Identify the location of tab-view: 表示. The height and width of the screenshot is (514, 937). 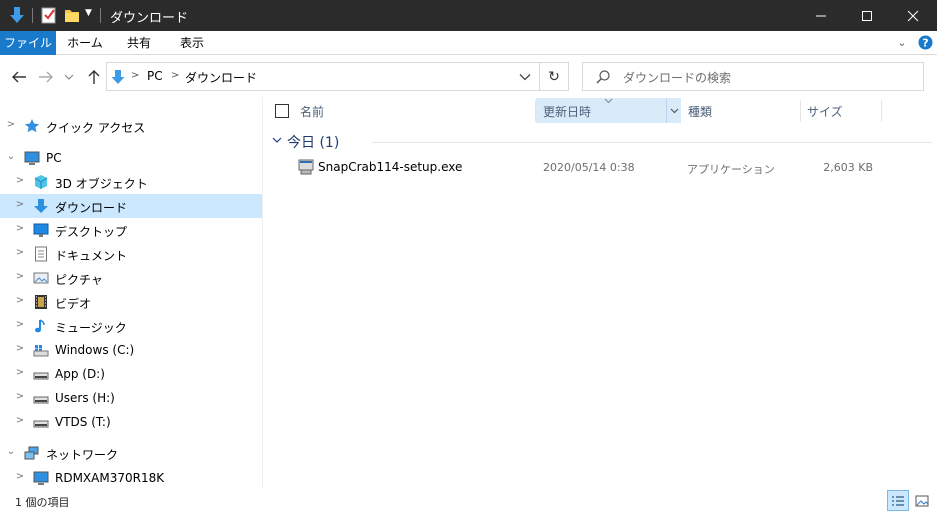
(192, 43).